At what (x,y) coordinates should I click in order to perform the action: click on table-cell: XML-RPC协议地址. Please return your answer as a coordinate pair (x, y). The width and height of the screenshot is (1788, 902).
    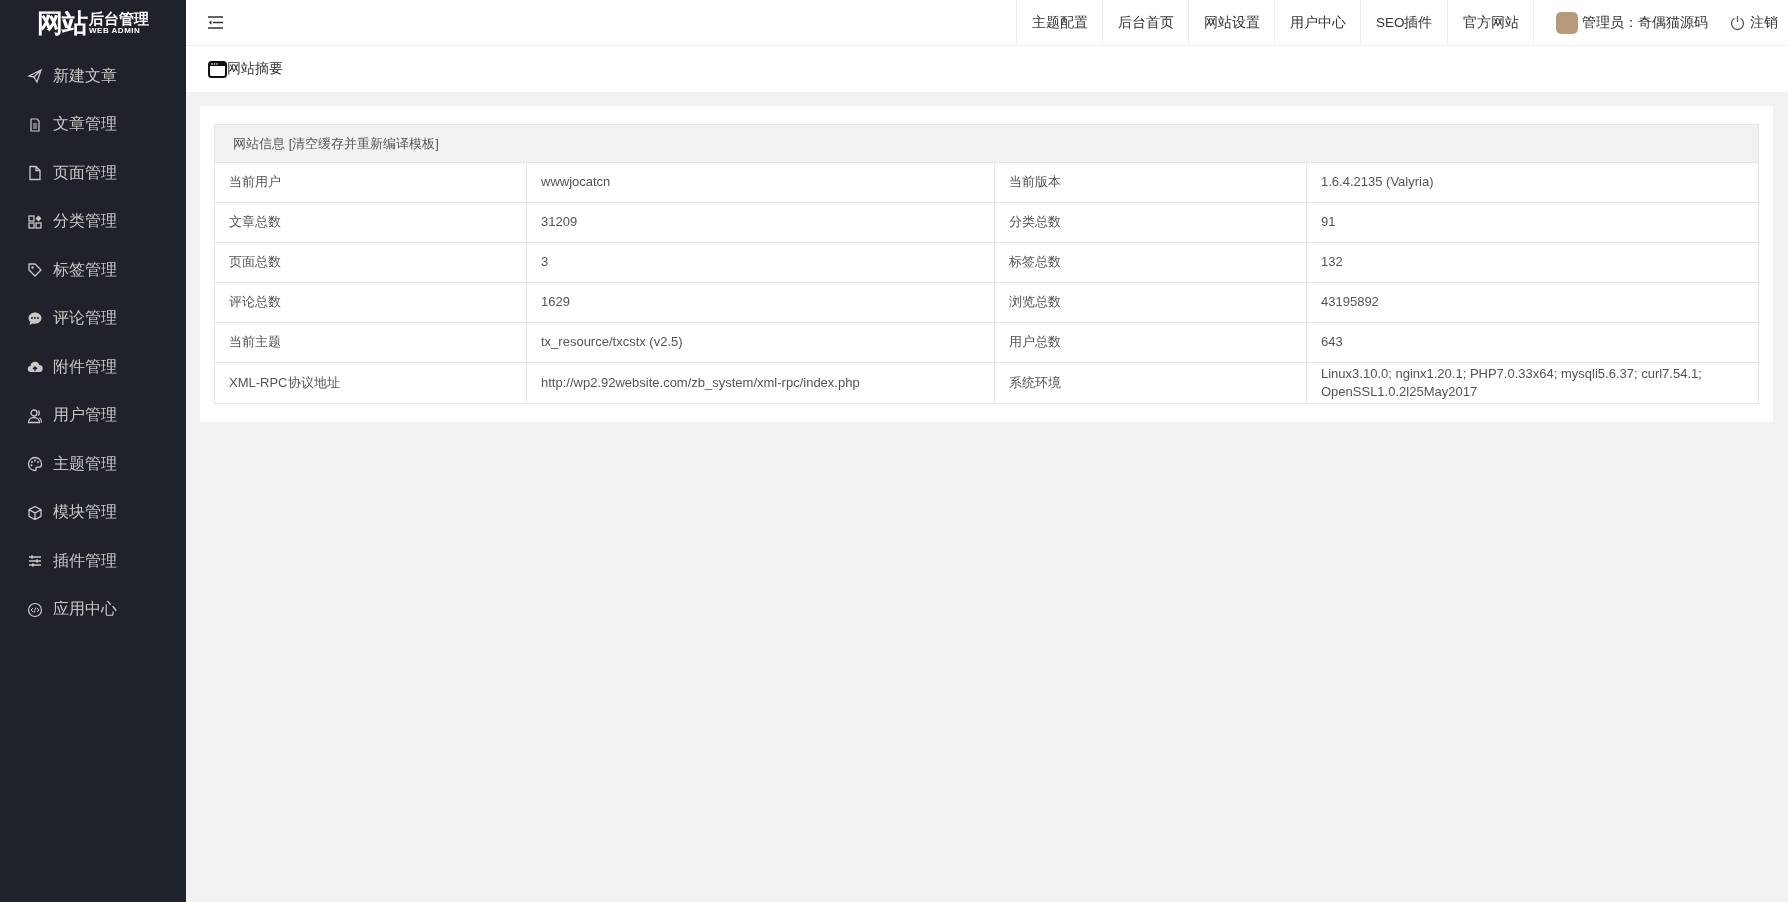
    Looking at the image, I should click on (370, 383).